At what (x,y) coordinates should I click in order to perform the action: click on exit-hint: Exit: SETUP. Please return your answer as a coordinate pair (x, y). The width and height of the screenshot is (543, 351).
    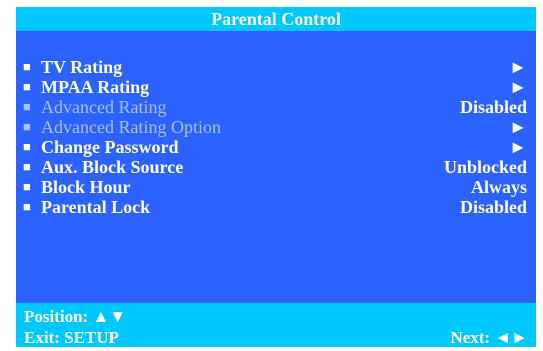
    Looking at the image, I should click on (71, 337).